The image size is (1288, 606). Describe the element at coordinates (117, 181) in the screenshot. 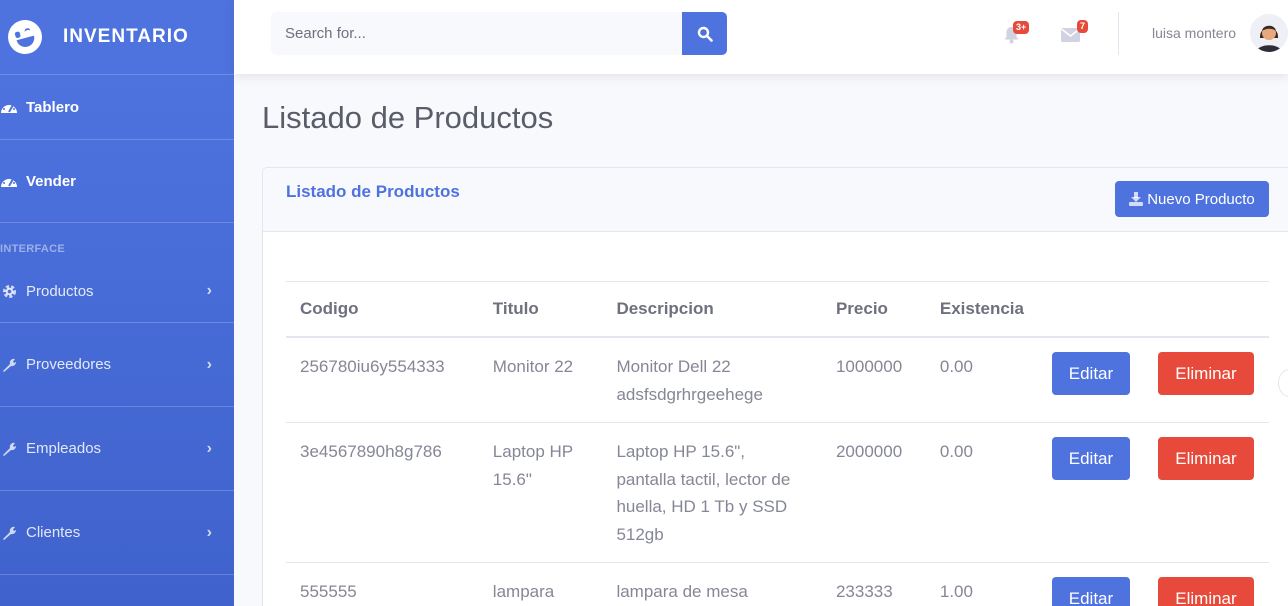

I see `sidebar-item-vender: Vender` at that location.